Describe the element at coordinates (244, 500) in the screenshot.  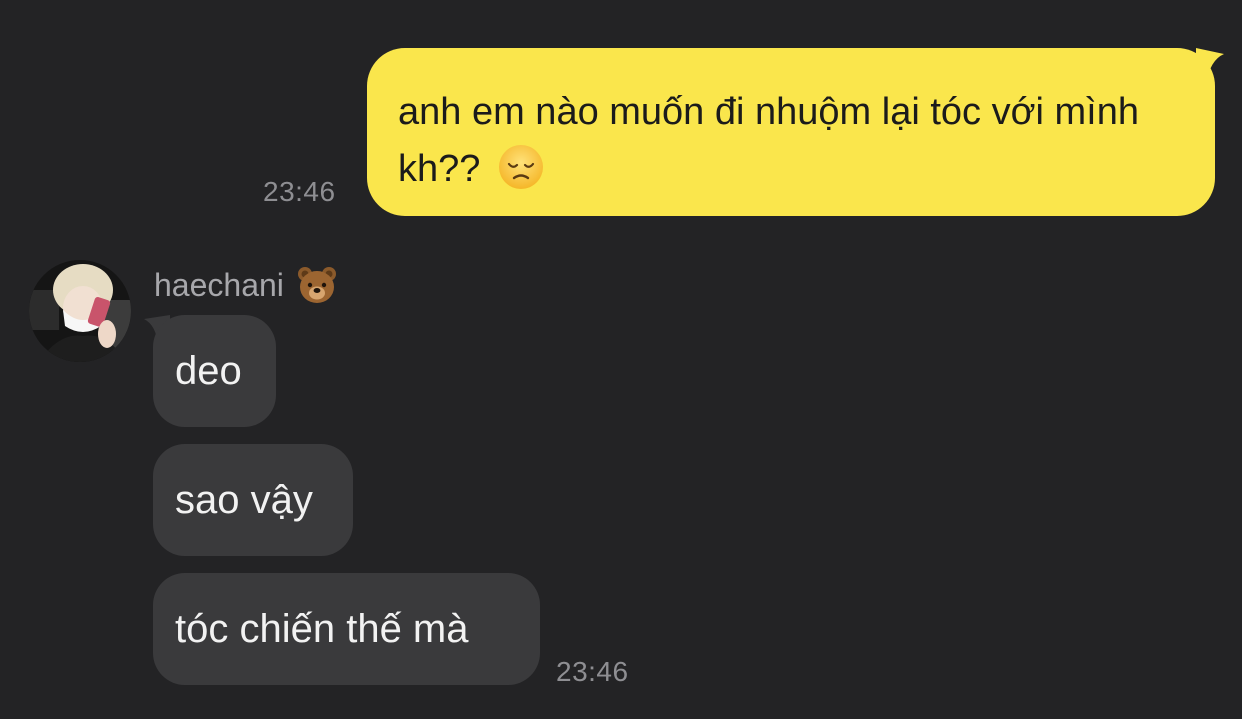
I see `incoming-message-text: sao vậy` at that location.